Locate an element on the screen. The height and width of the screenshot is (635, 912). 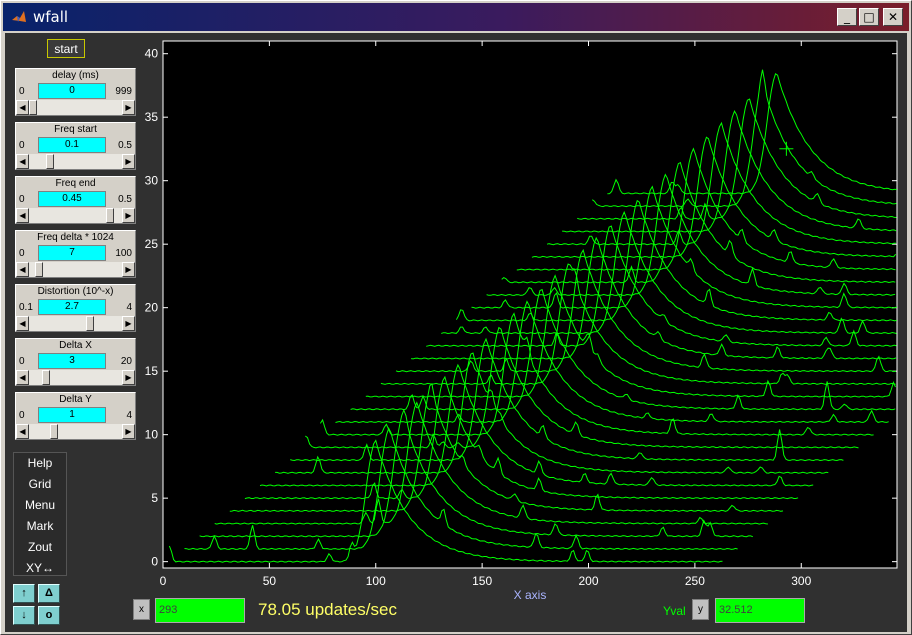
update-rate-text: 78.05 updates/sec is located at coordinates (327, 609).